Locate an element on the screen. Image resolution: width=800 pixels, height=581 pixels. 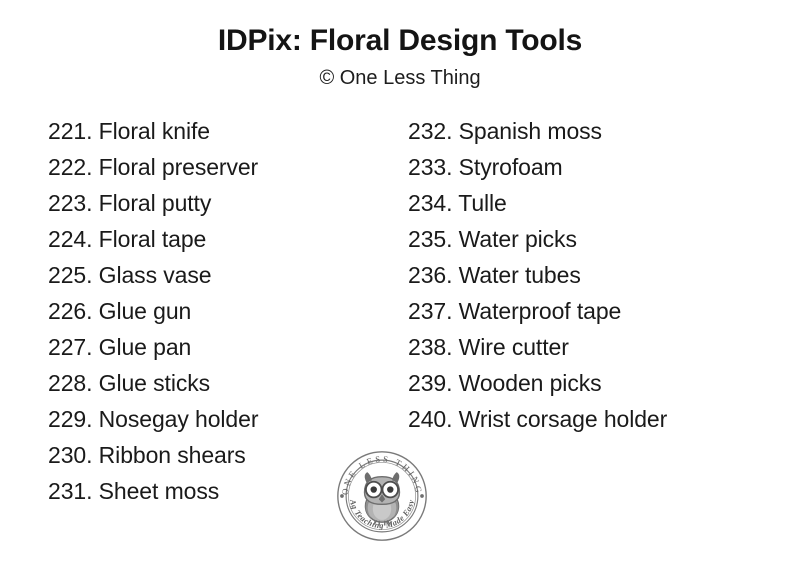
logo-dot-left is located at coordinates (342, 496).